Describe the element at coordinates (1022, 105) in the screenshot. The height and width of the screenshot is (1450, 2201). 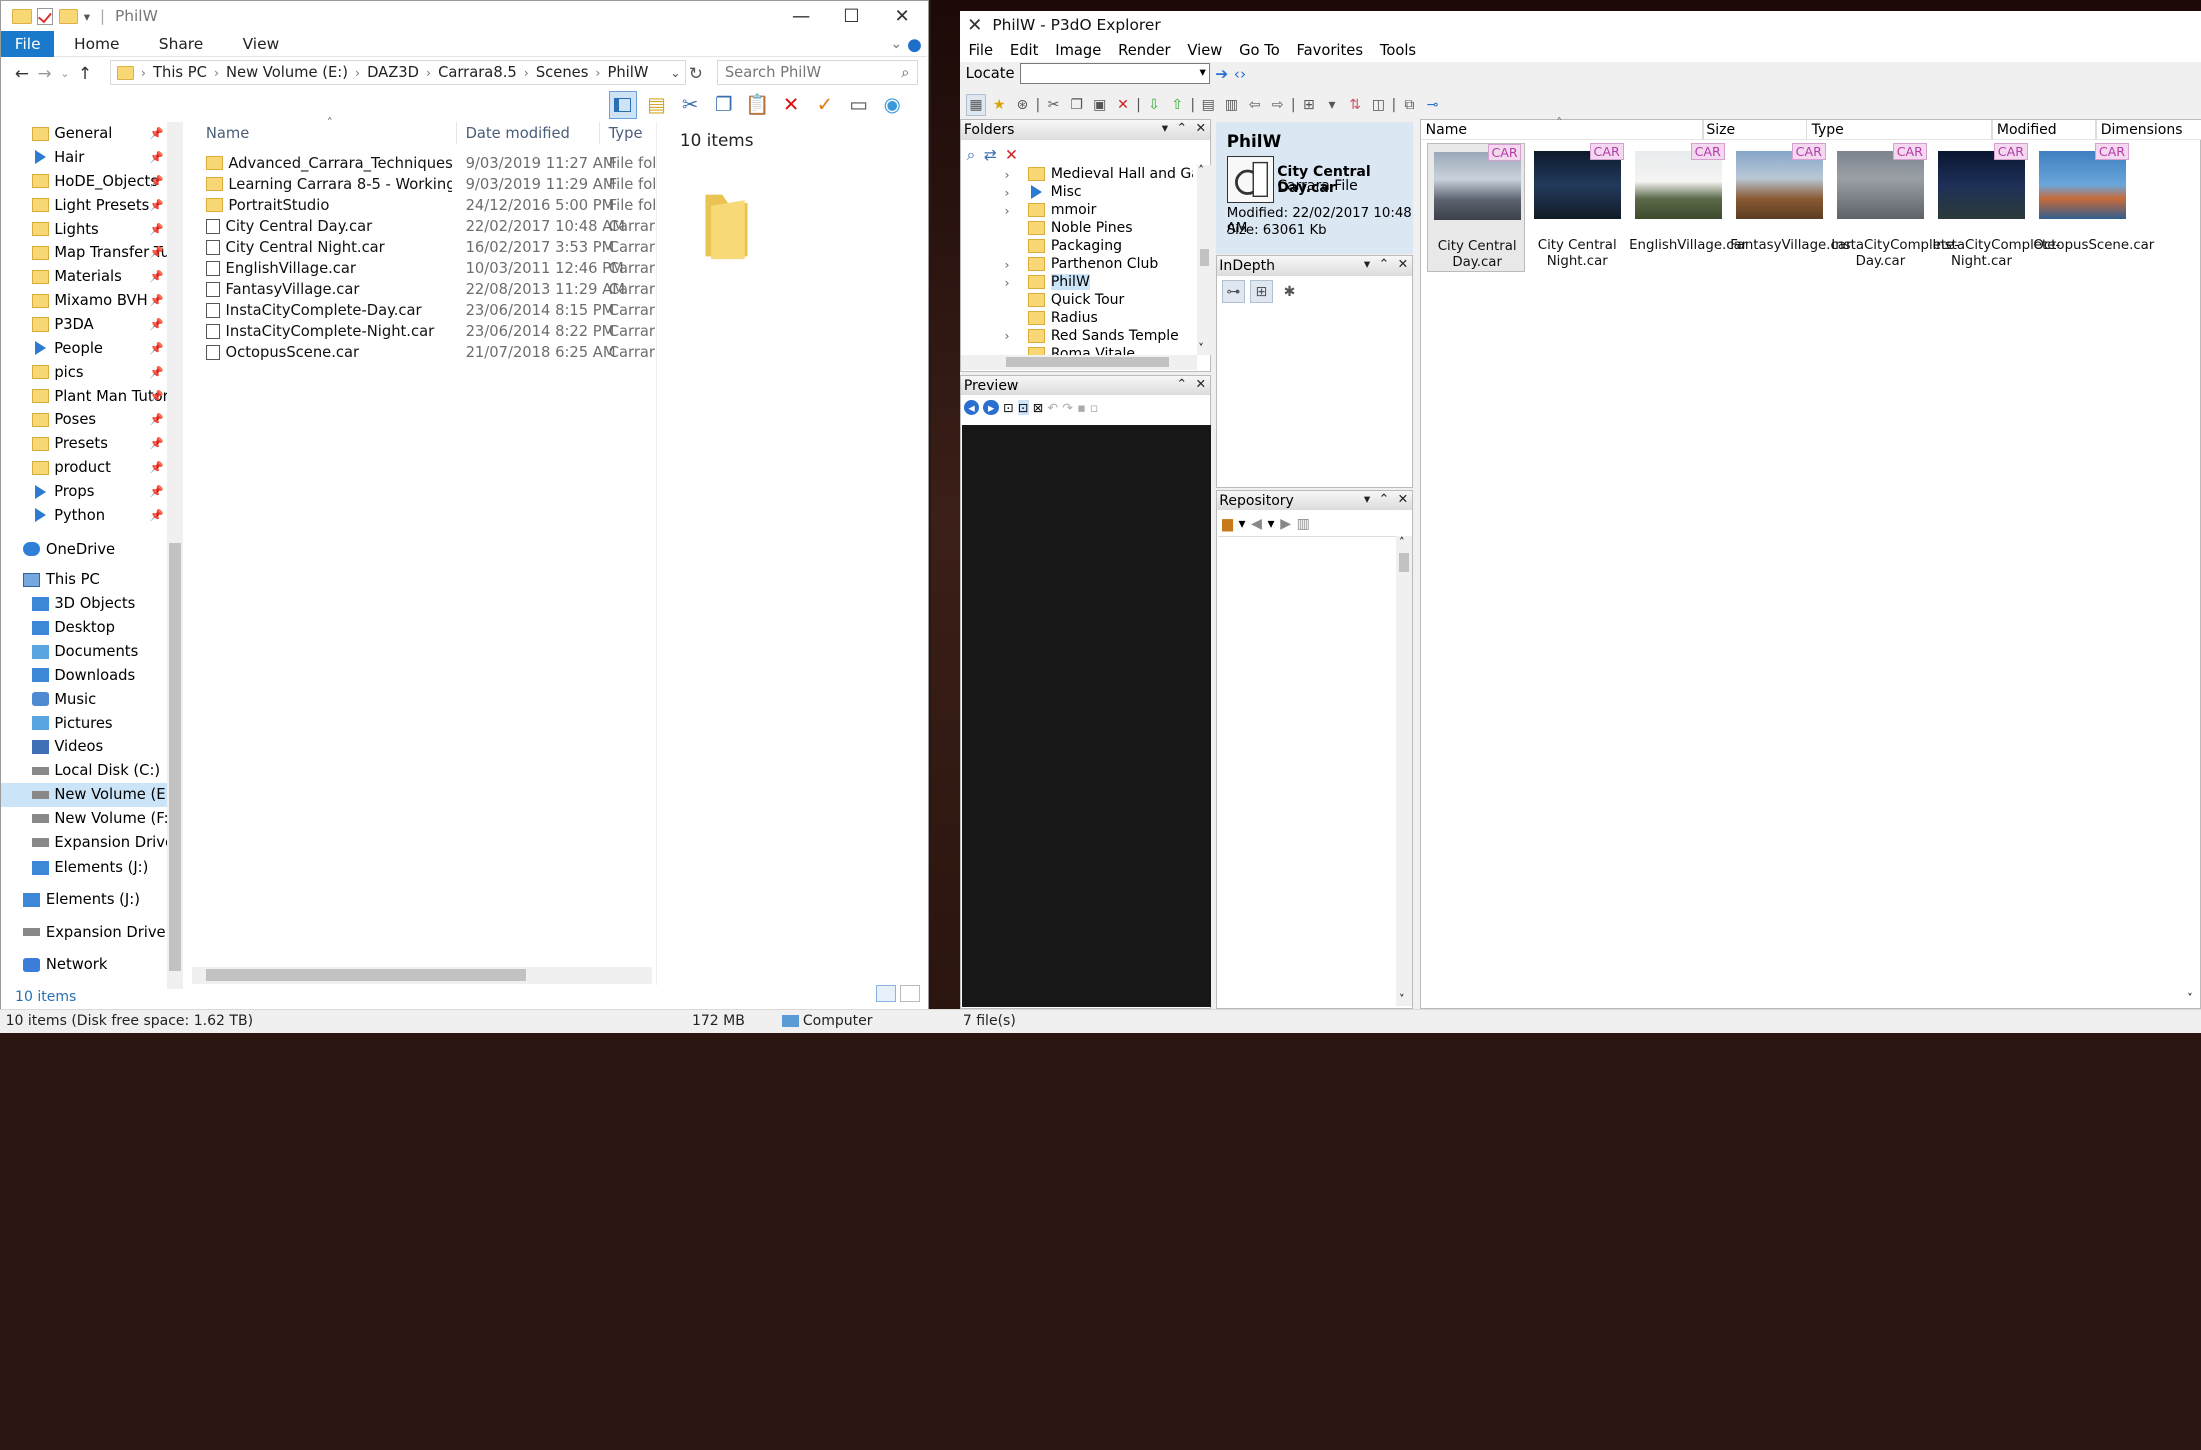
I see `binoculars-icon: ⊛` at that location.